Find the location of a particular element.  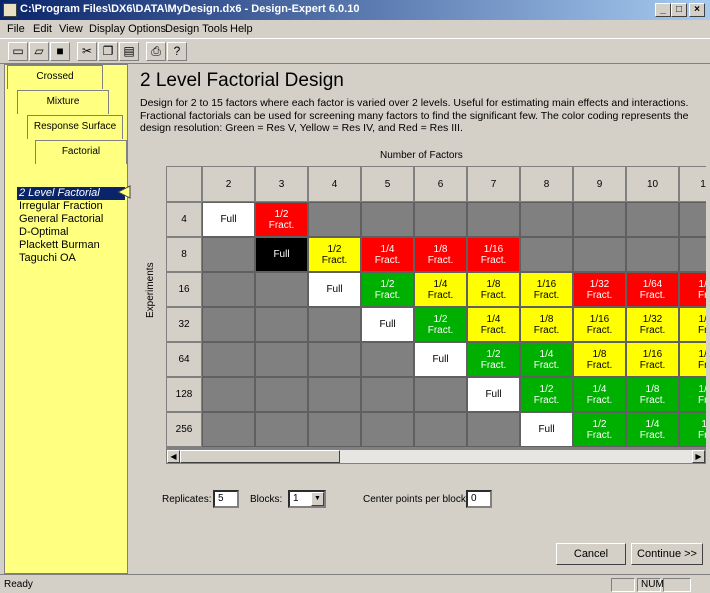

cancel-button: Cancel is located at coordinates (591, 554).